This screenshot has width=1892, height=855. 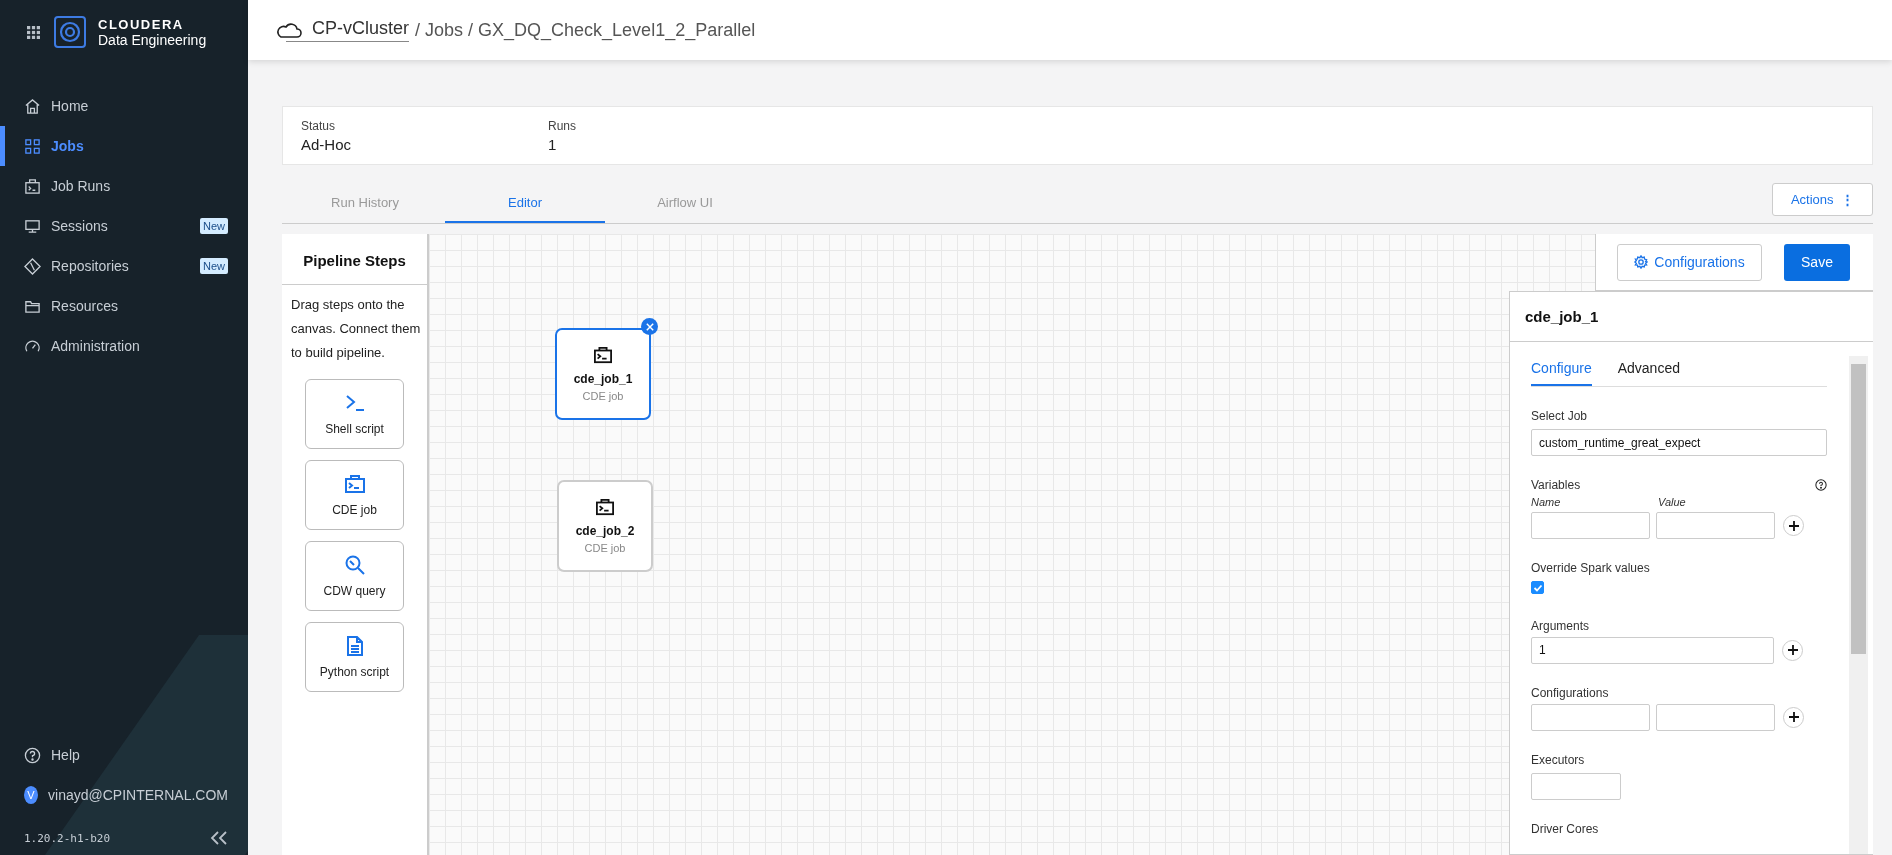 I want to click on actions-button: Actions ⋮, so click(x=1822, y=199).